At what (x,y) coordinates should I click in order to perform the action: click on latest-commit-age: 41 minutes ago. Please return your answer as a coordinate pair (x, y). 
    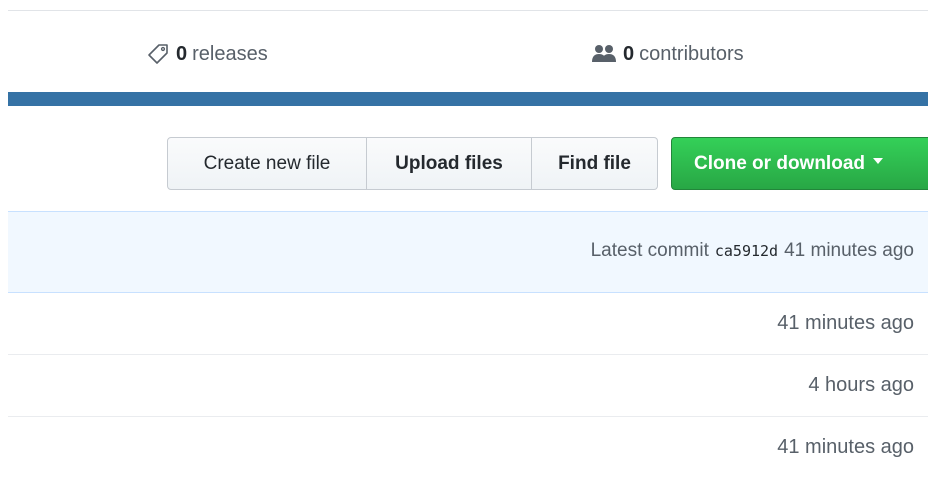
    Looking at the image, I should click on (849, 250).